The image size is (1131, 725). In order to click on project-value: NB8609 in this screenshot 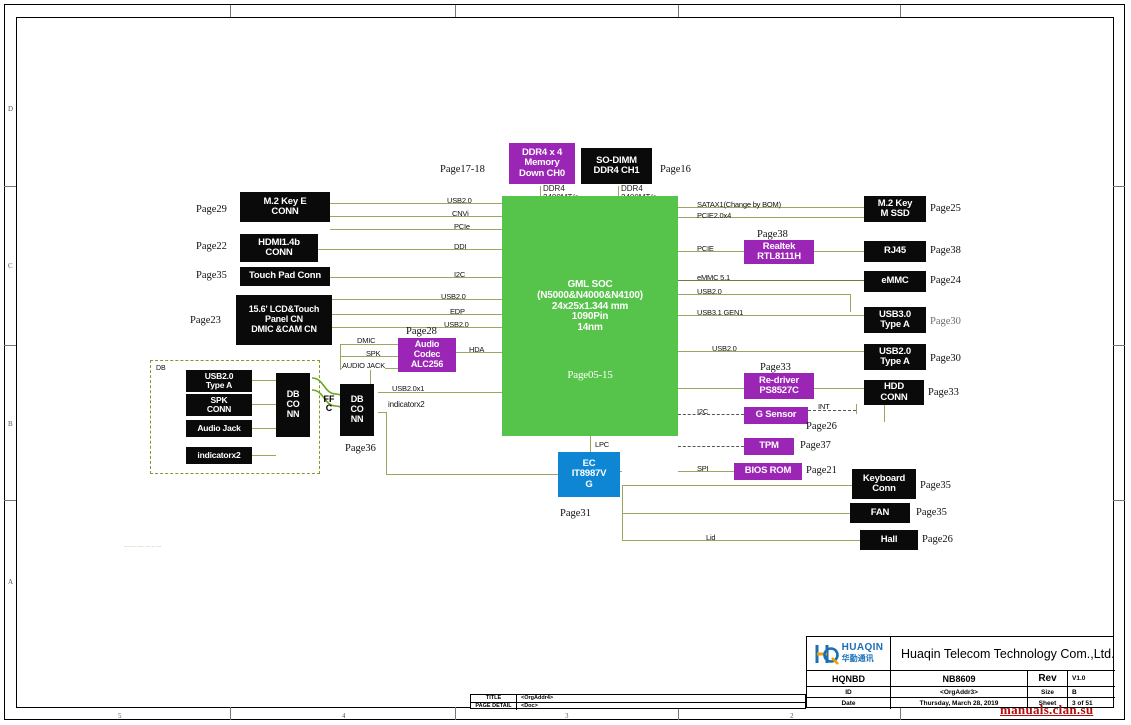, I will do `click(959, 678)`.